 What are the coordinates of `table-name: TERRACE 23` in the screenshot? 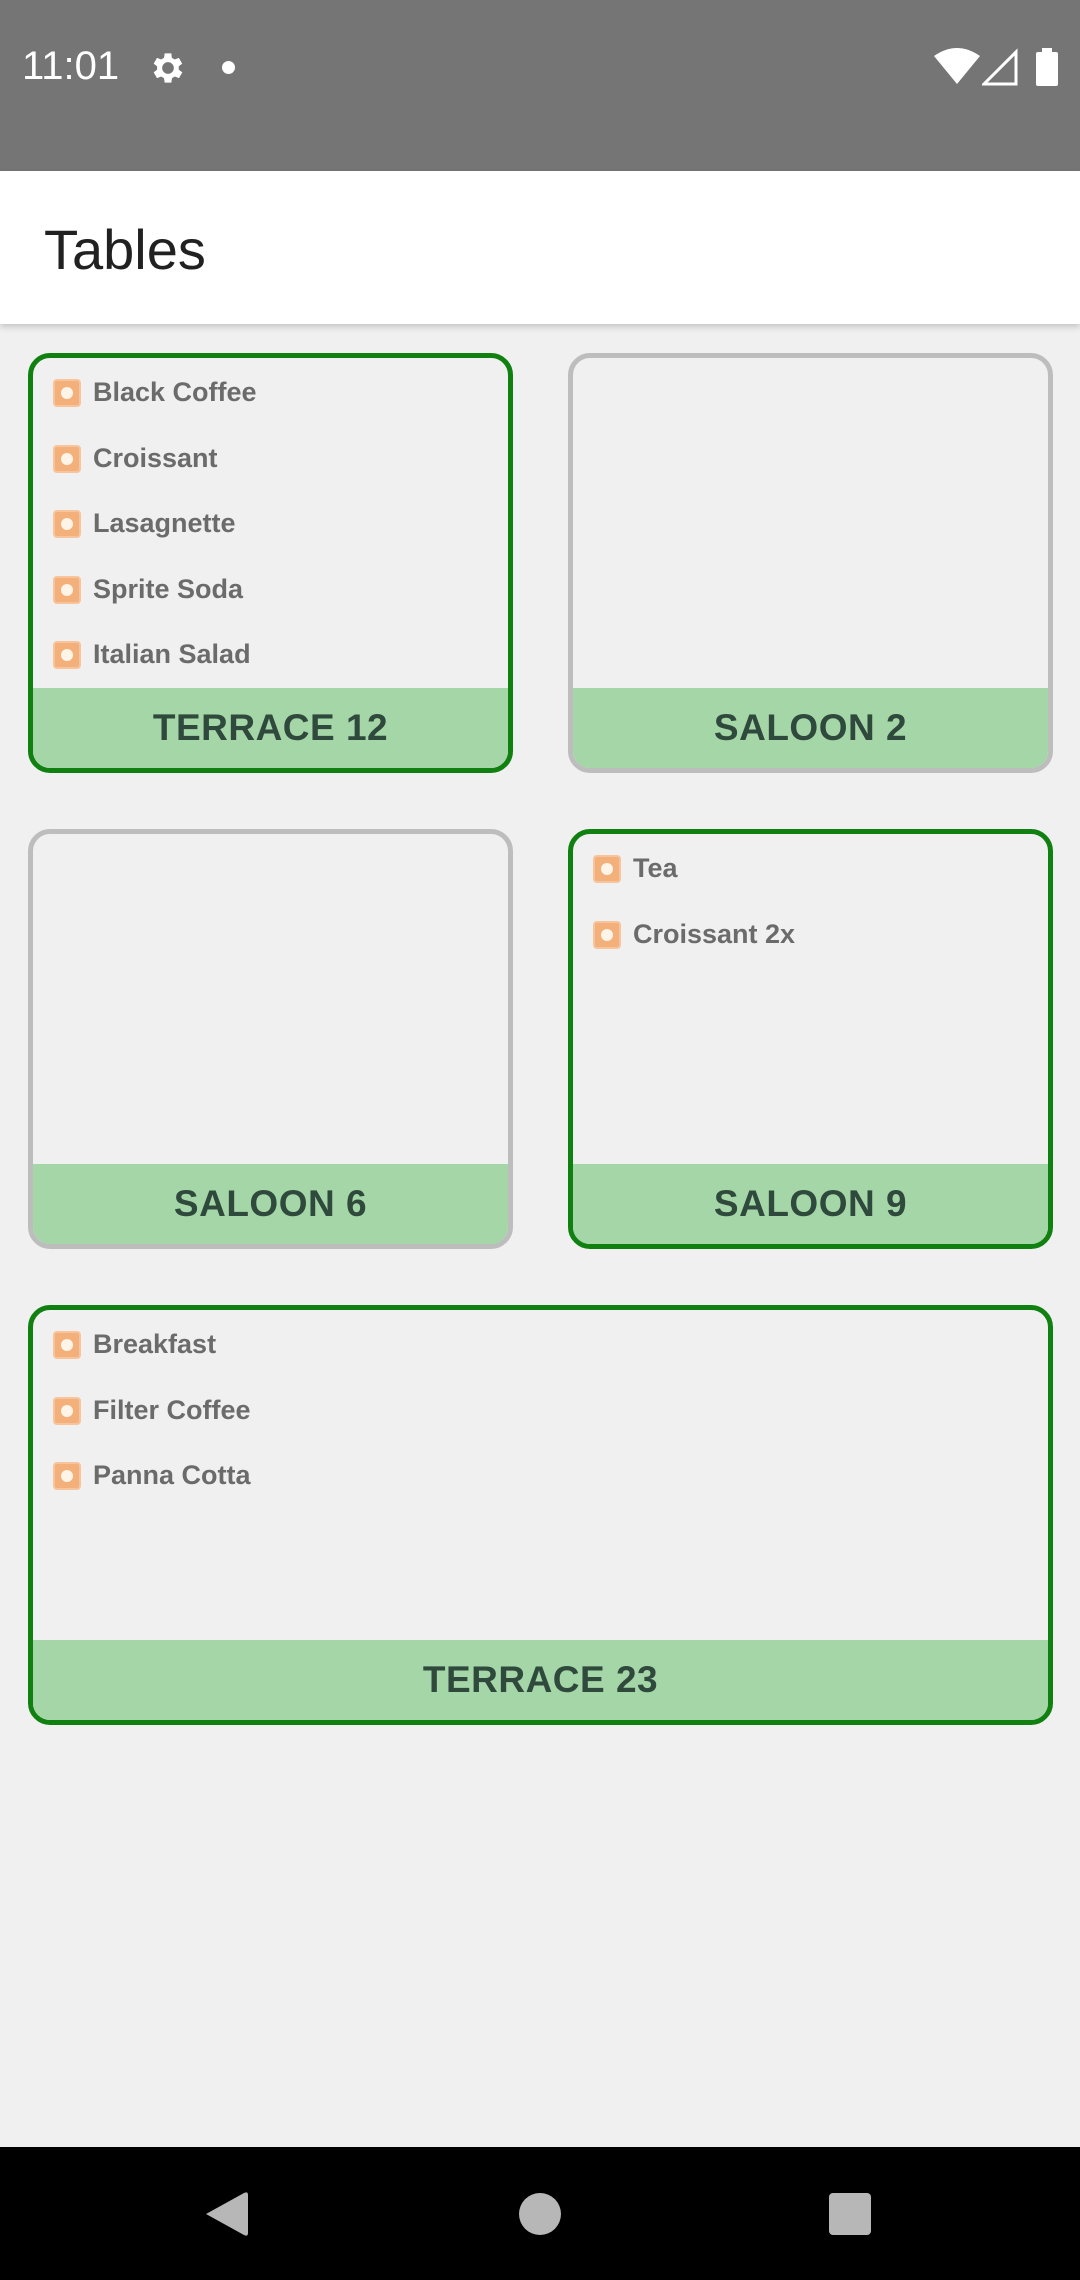 It's located at (540, 1679).